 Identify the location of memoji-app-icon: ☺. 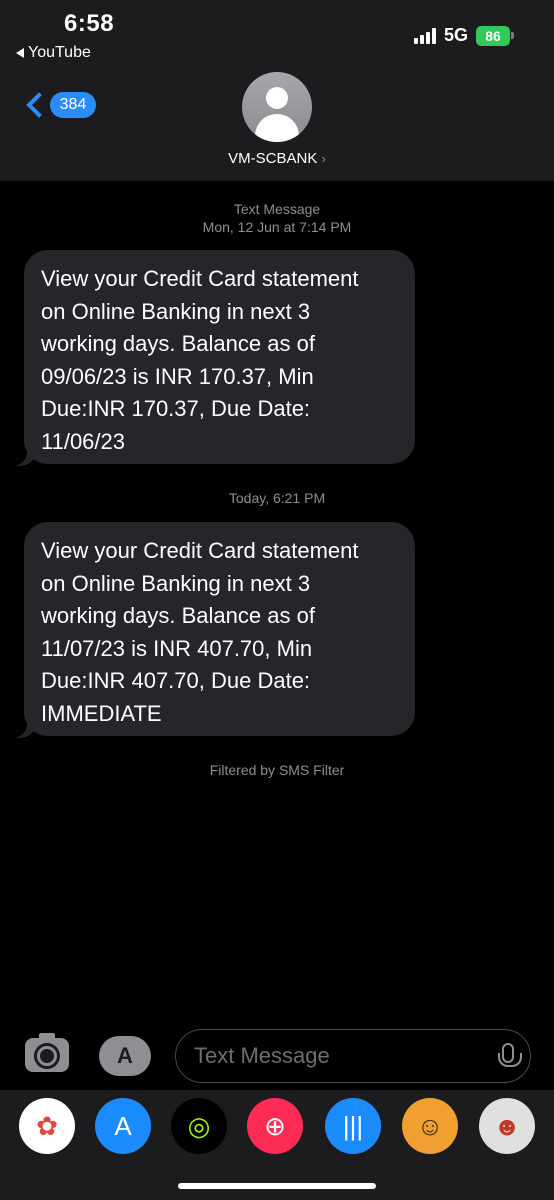
(430, 1126).